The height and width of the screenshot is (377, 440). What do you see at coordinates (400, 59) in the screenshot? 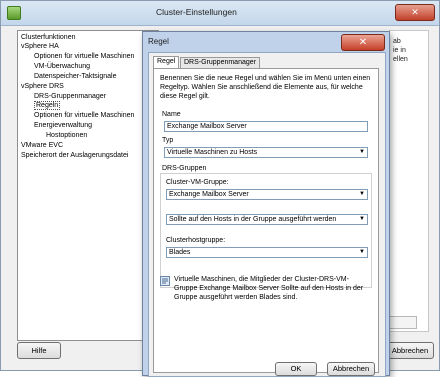
I see `content-pane-text: ellen` at bounding box center [400, 59].